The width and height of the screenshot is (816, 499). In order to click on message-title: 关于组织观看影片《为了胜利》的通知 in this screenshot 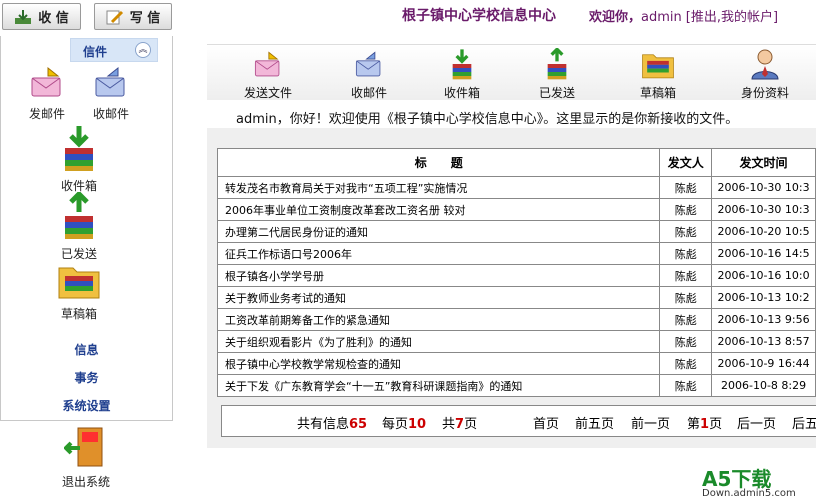, I will do `click(438, 341)`.